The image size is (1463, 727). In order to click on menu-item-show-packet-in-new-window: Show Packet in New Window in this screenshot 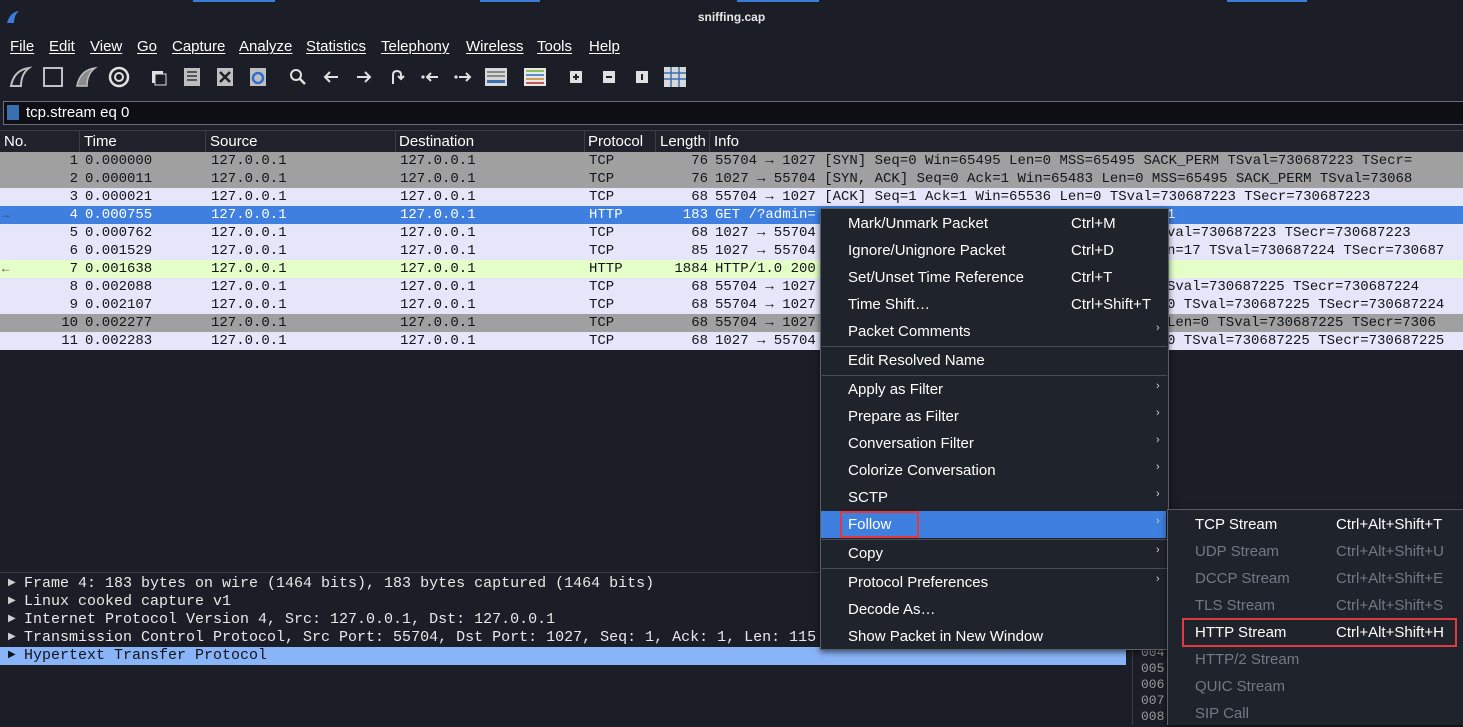, I will do `click(993, 636)`.